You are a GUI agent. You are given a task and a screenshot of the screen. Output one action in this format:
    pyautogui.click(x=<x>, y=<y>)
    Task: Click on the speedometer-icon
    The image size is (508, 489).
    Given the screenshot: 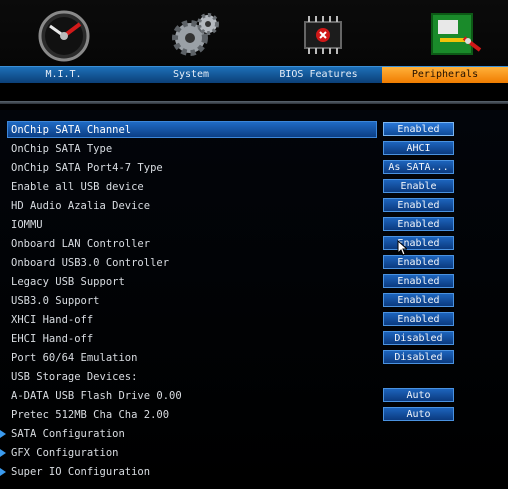 What is the action you would take?
    pyautogui.click(x=64, y=35)
    